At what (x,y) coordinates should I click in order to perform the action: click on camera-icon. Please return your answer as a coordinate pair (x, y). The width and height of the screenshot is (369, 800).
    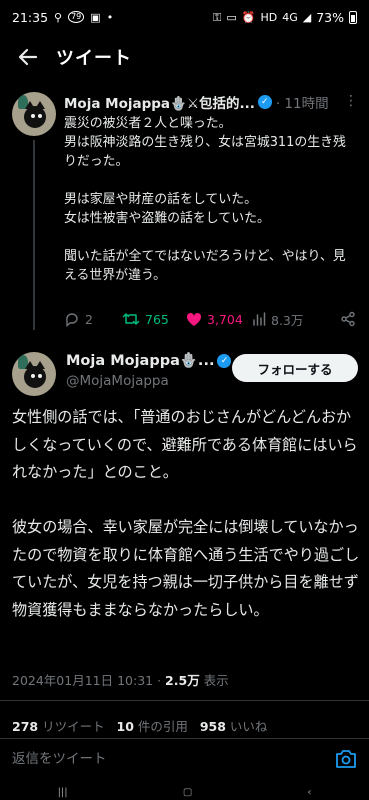
    Looking at the image, I should click on (346, 759).